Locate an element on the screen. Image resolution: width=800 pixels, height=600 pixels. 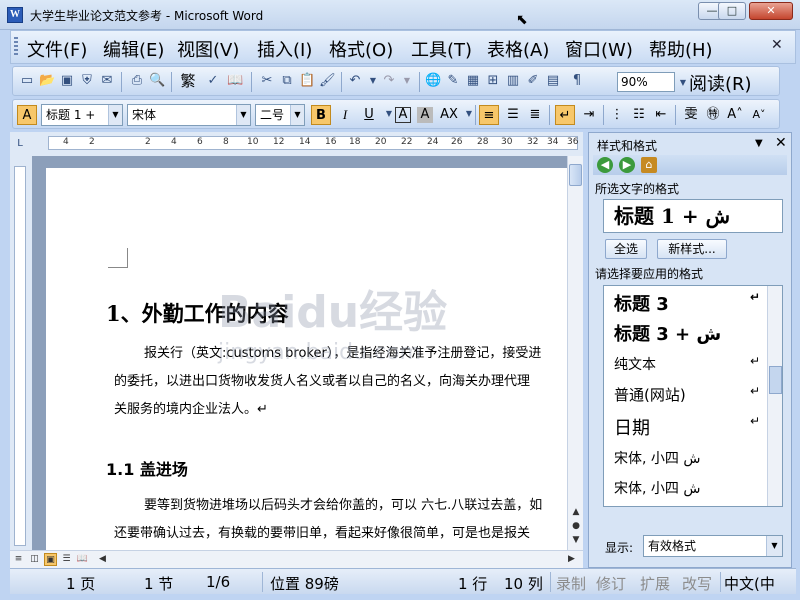
menu-tools: 工具(T) is located at coordinates (441, 49).